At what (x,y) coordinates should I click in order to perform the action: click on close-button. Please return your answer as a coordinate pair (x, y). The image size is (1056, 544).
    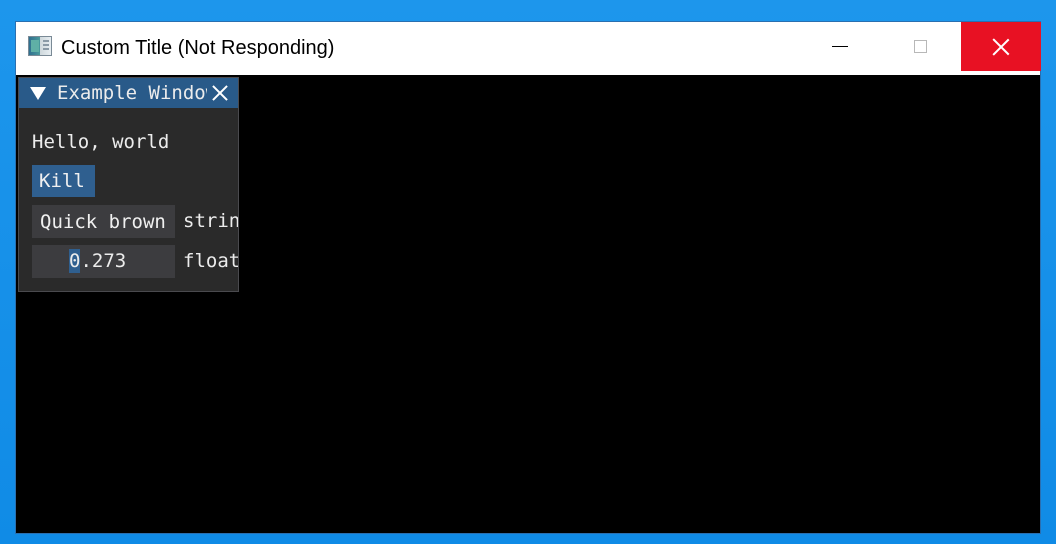
    Looking at the image, I should click on (1001, 46).